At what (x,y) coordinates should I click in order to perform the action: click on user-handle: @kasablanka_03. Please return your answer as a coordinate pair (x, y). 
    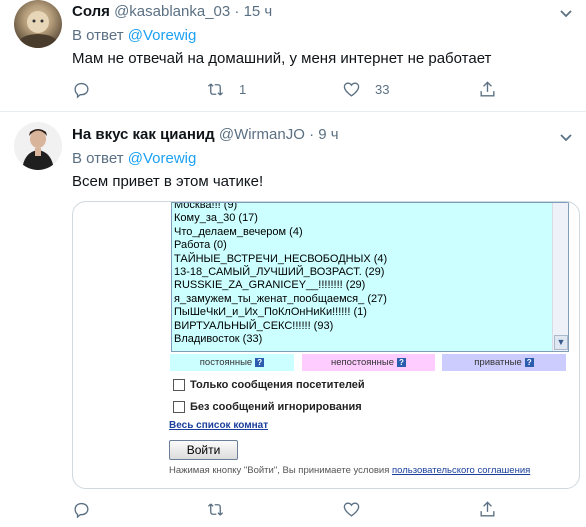
    Looking at the image, I should click on (172, 11).